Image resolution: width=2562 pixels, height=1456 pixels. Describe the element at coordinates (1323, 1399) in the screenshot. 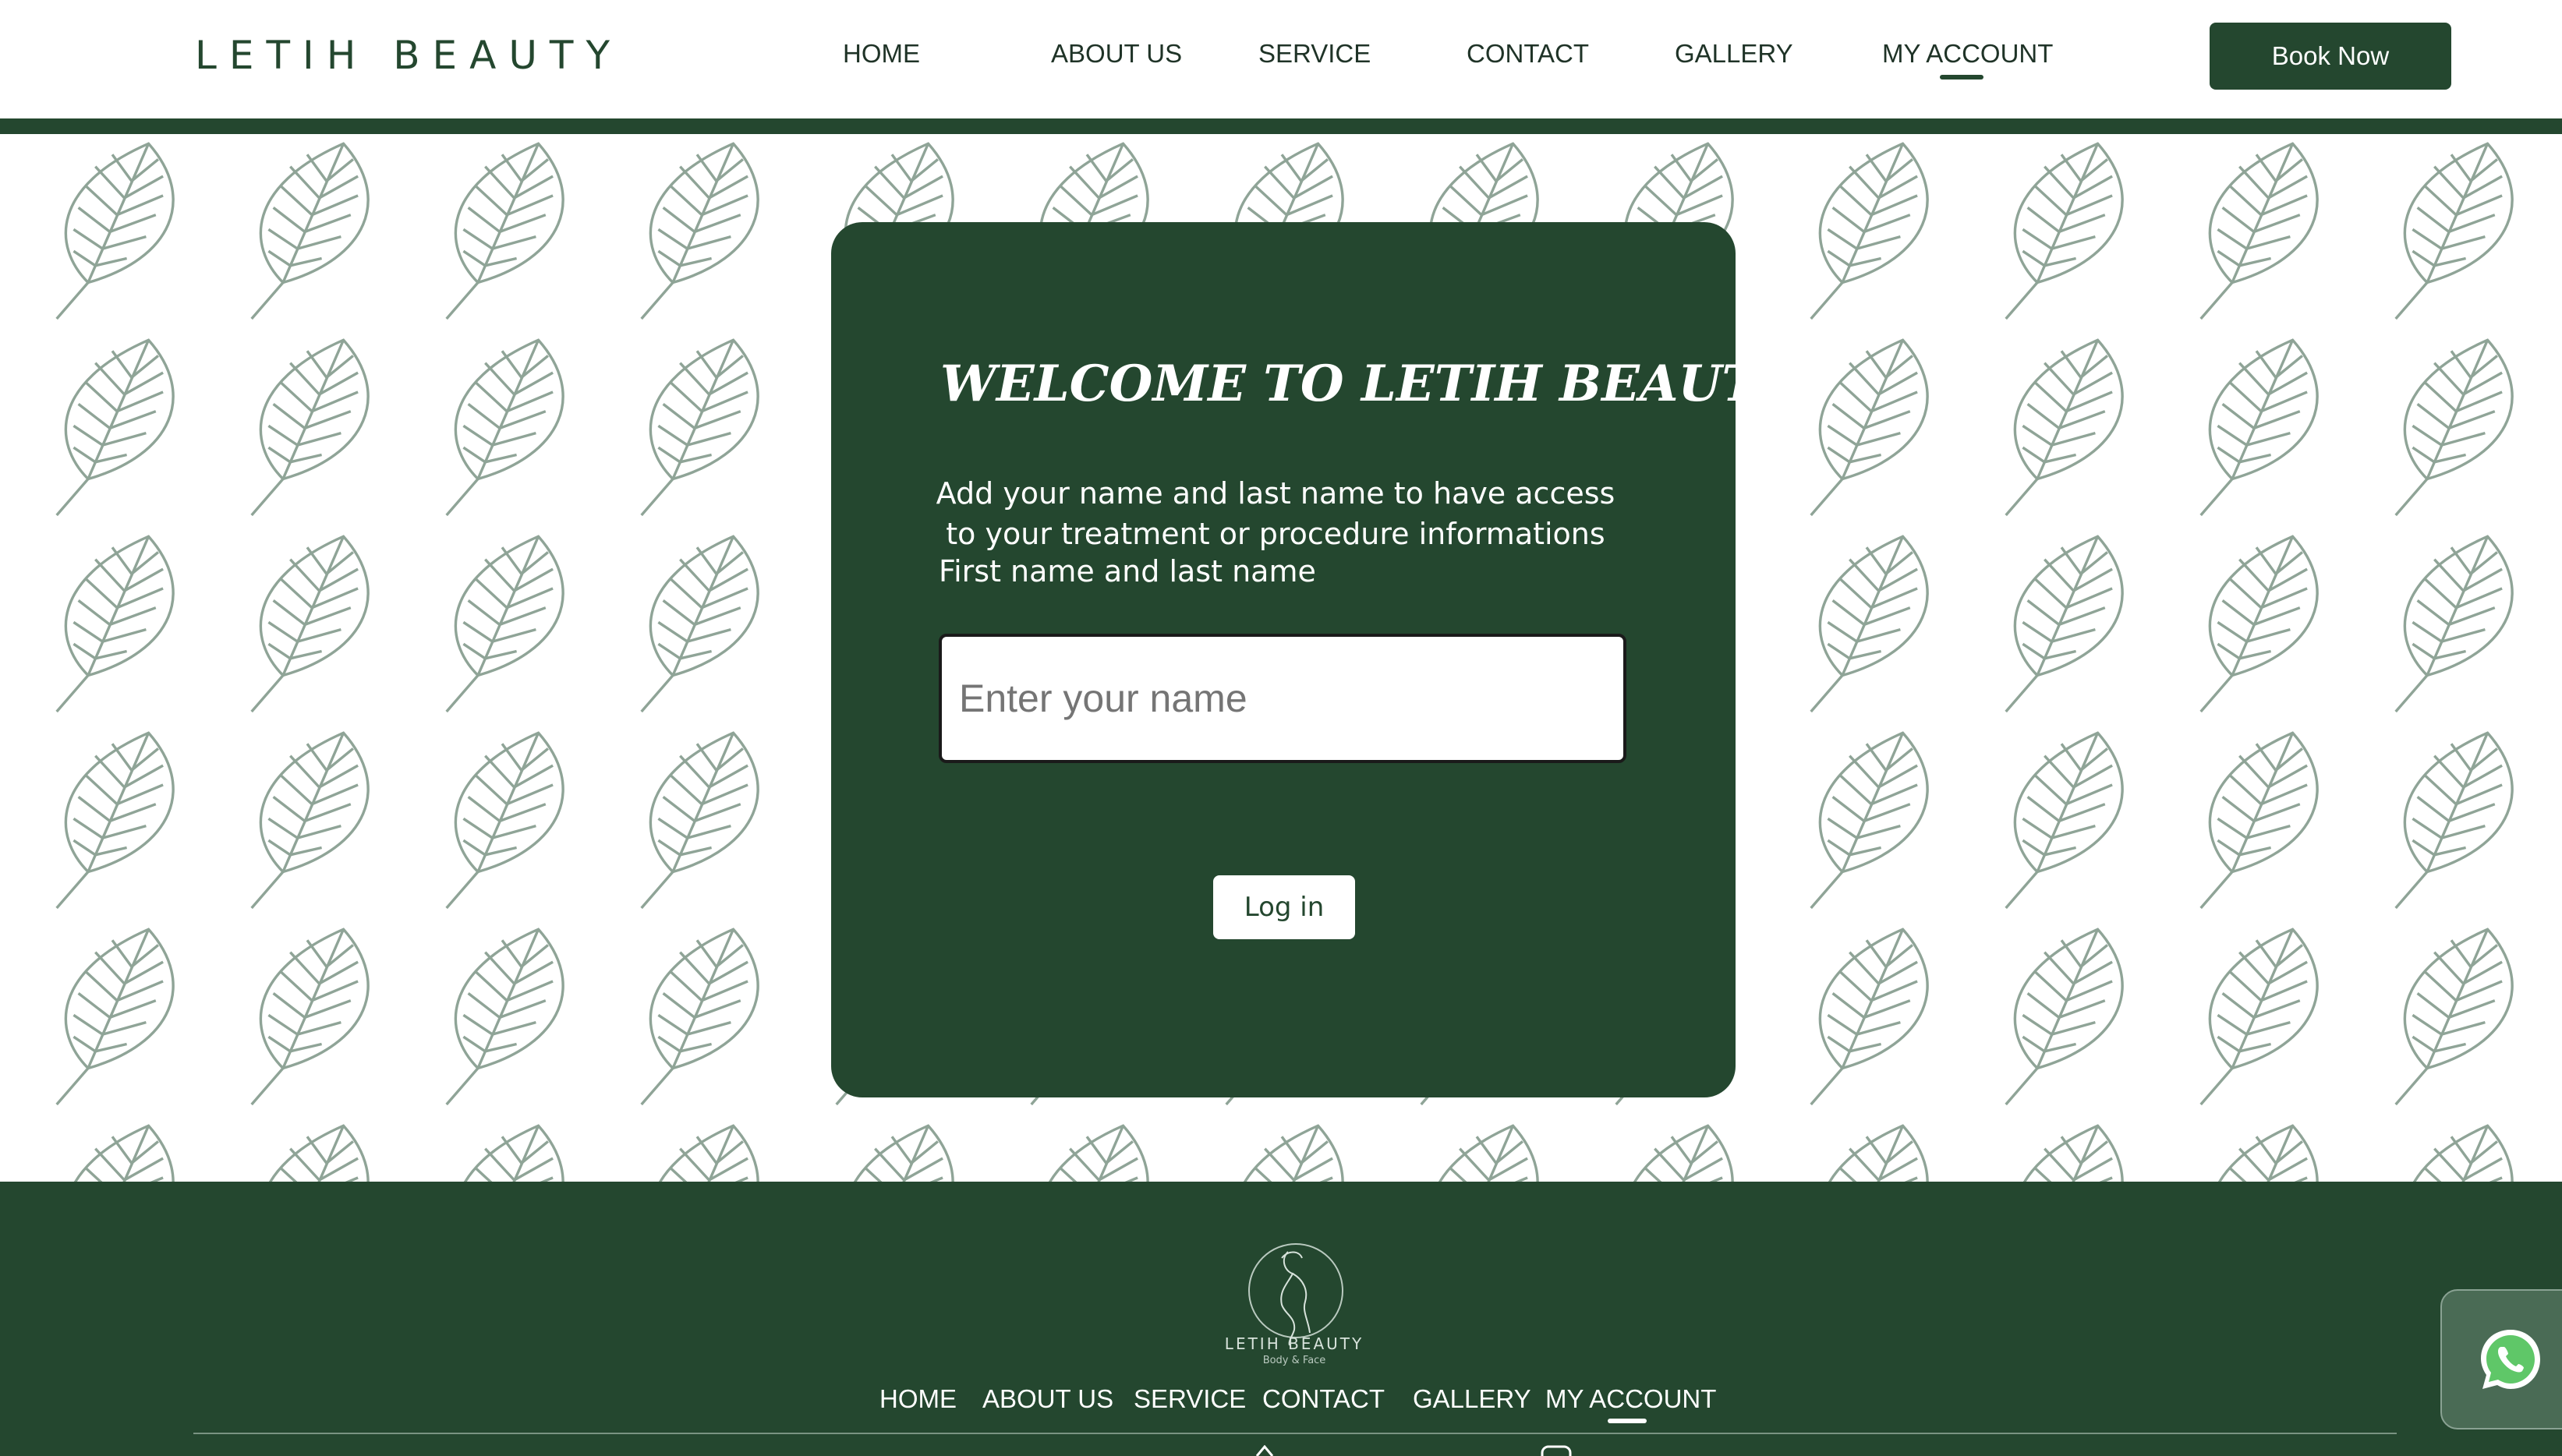

I see `footer-nav-contact: CONTACT` at that location.